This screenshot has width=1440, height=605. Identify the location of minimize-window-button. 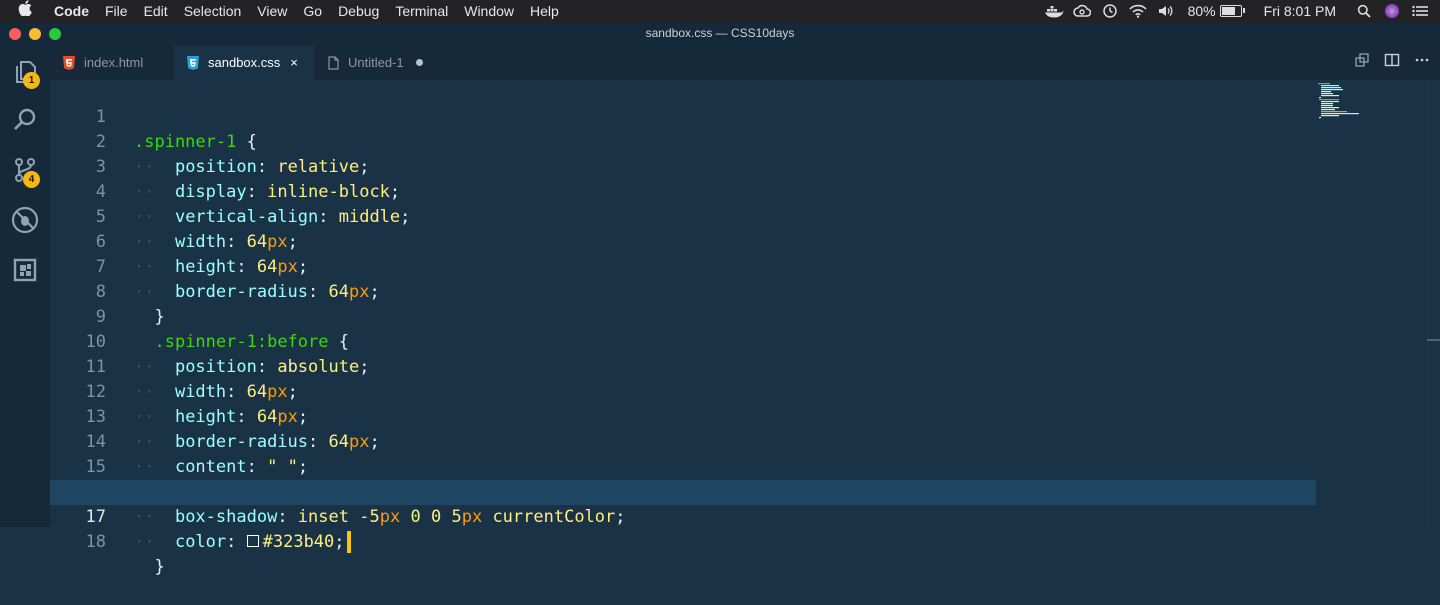
(35, 34).